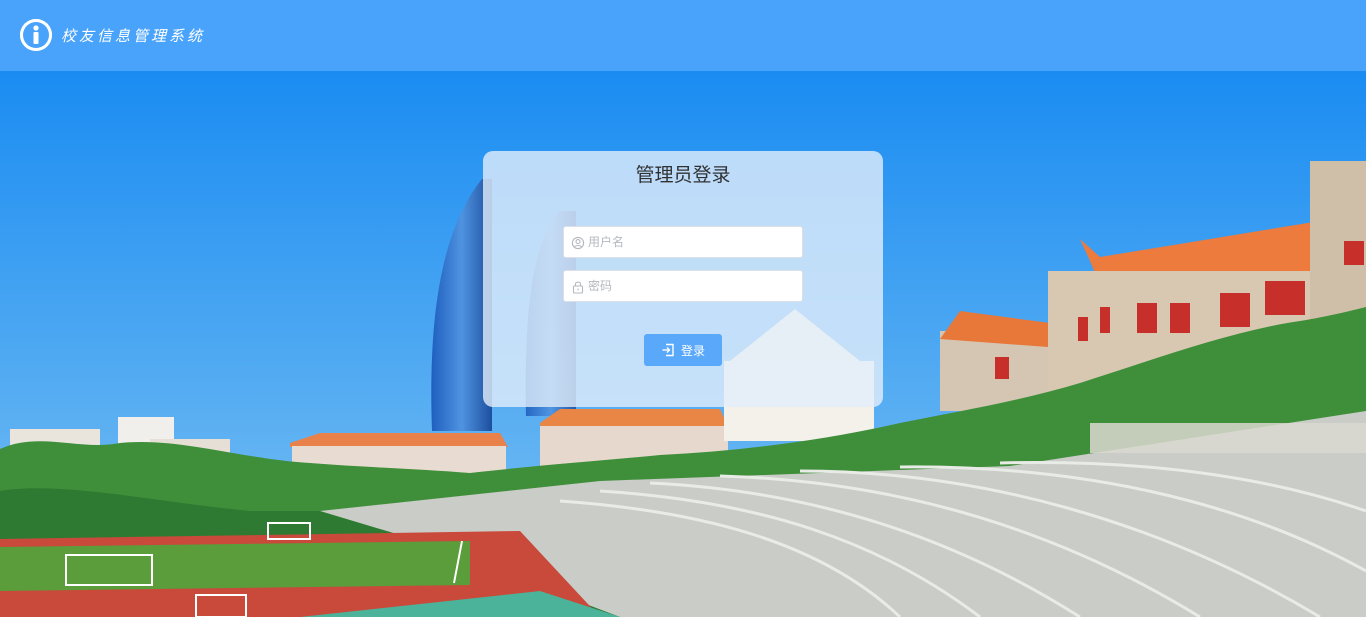 The image size is (1366, 617). What do you see at coordinates (683, 175) in the screenshot?
I see `login-title: 管理员登录` at bounding box center [683, 175].